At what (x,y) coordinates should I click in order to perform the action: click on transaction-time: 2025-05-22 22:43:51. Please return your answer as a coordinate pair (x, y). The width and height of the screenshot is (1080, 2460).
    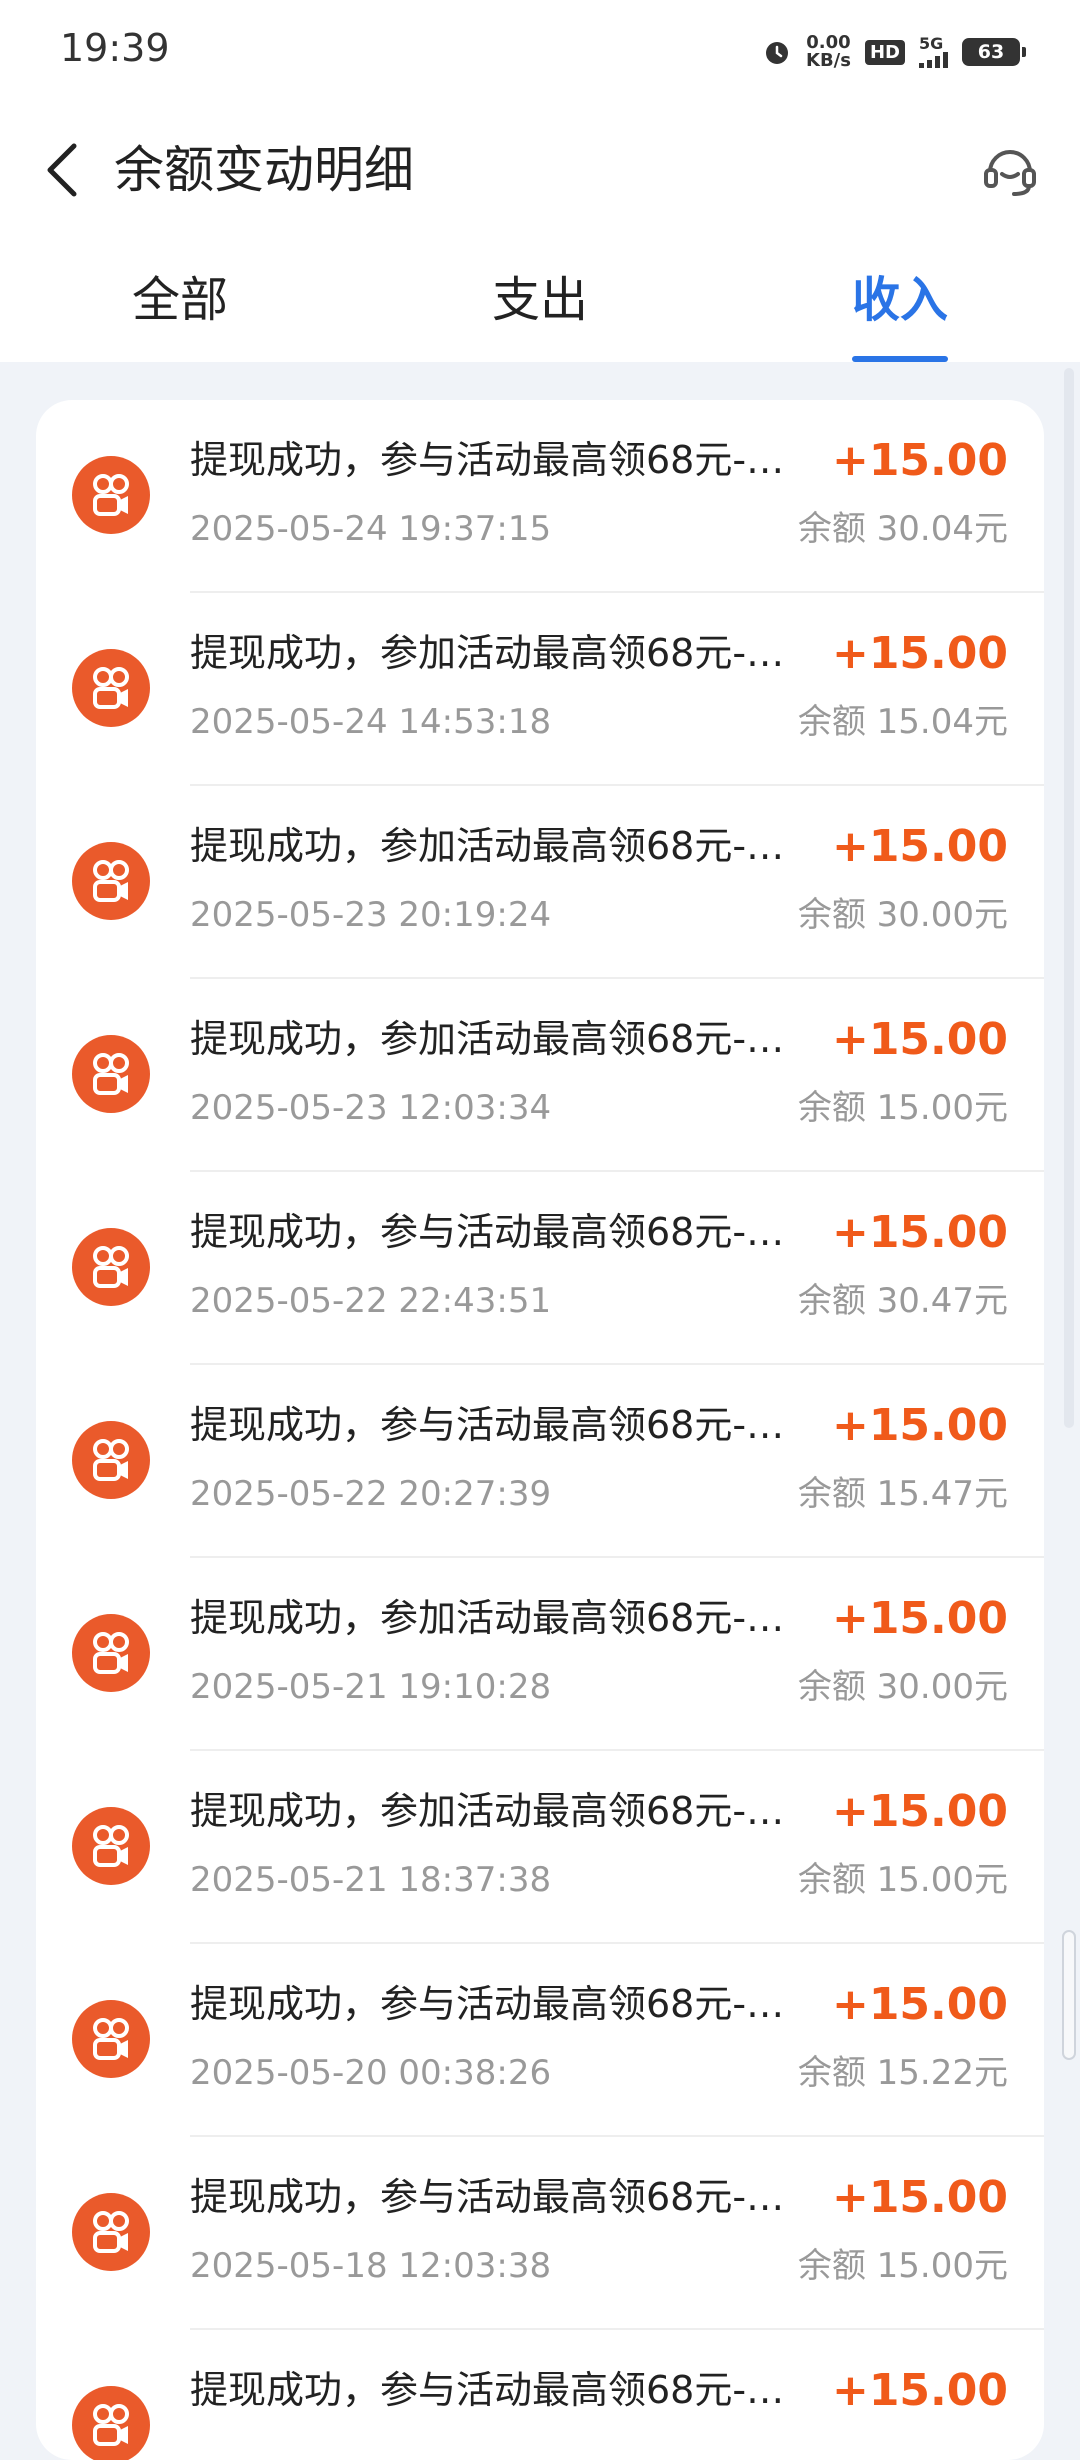
    Looking at the image, I should click on (371, 1301).